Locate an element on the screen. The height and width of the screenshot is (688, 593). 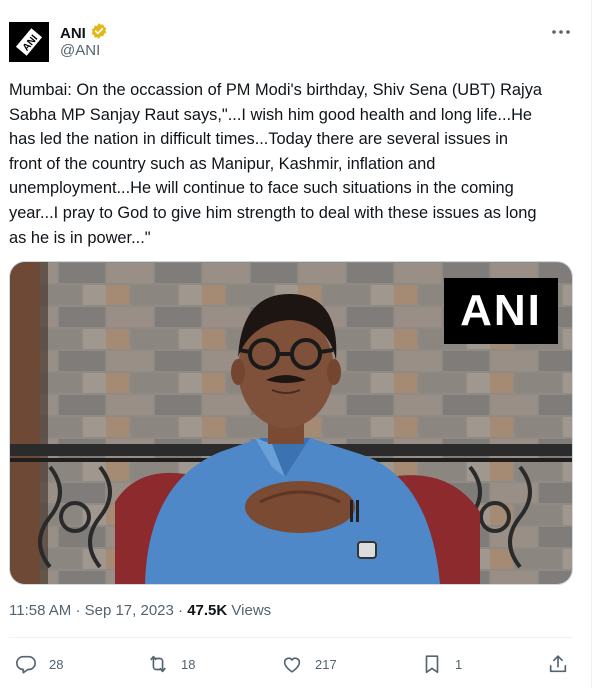
views-count: 47.5K is located at coordinates (207, 610).